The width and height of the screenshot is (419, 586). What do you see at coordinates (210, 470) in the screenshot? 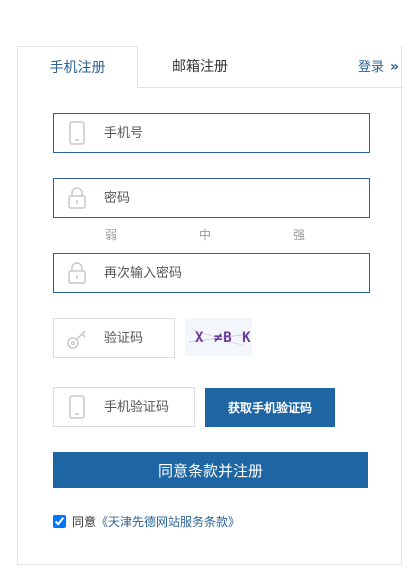
I see `agree-and-register-button: 同意条款并注册` at bounding box center [210, 470].